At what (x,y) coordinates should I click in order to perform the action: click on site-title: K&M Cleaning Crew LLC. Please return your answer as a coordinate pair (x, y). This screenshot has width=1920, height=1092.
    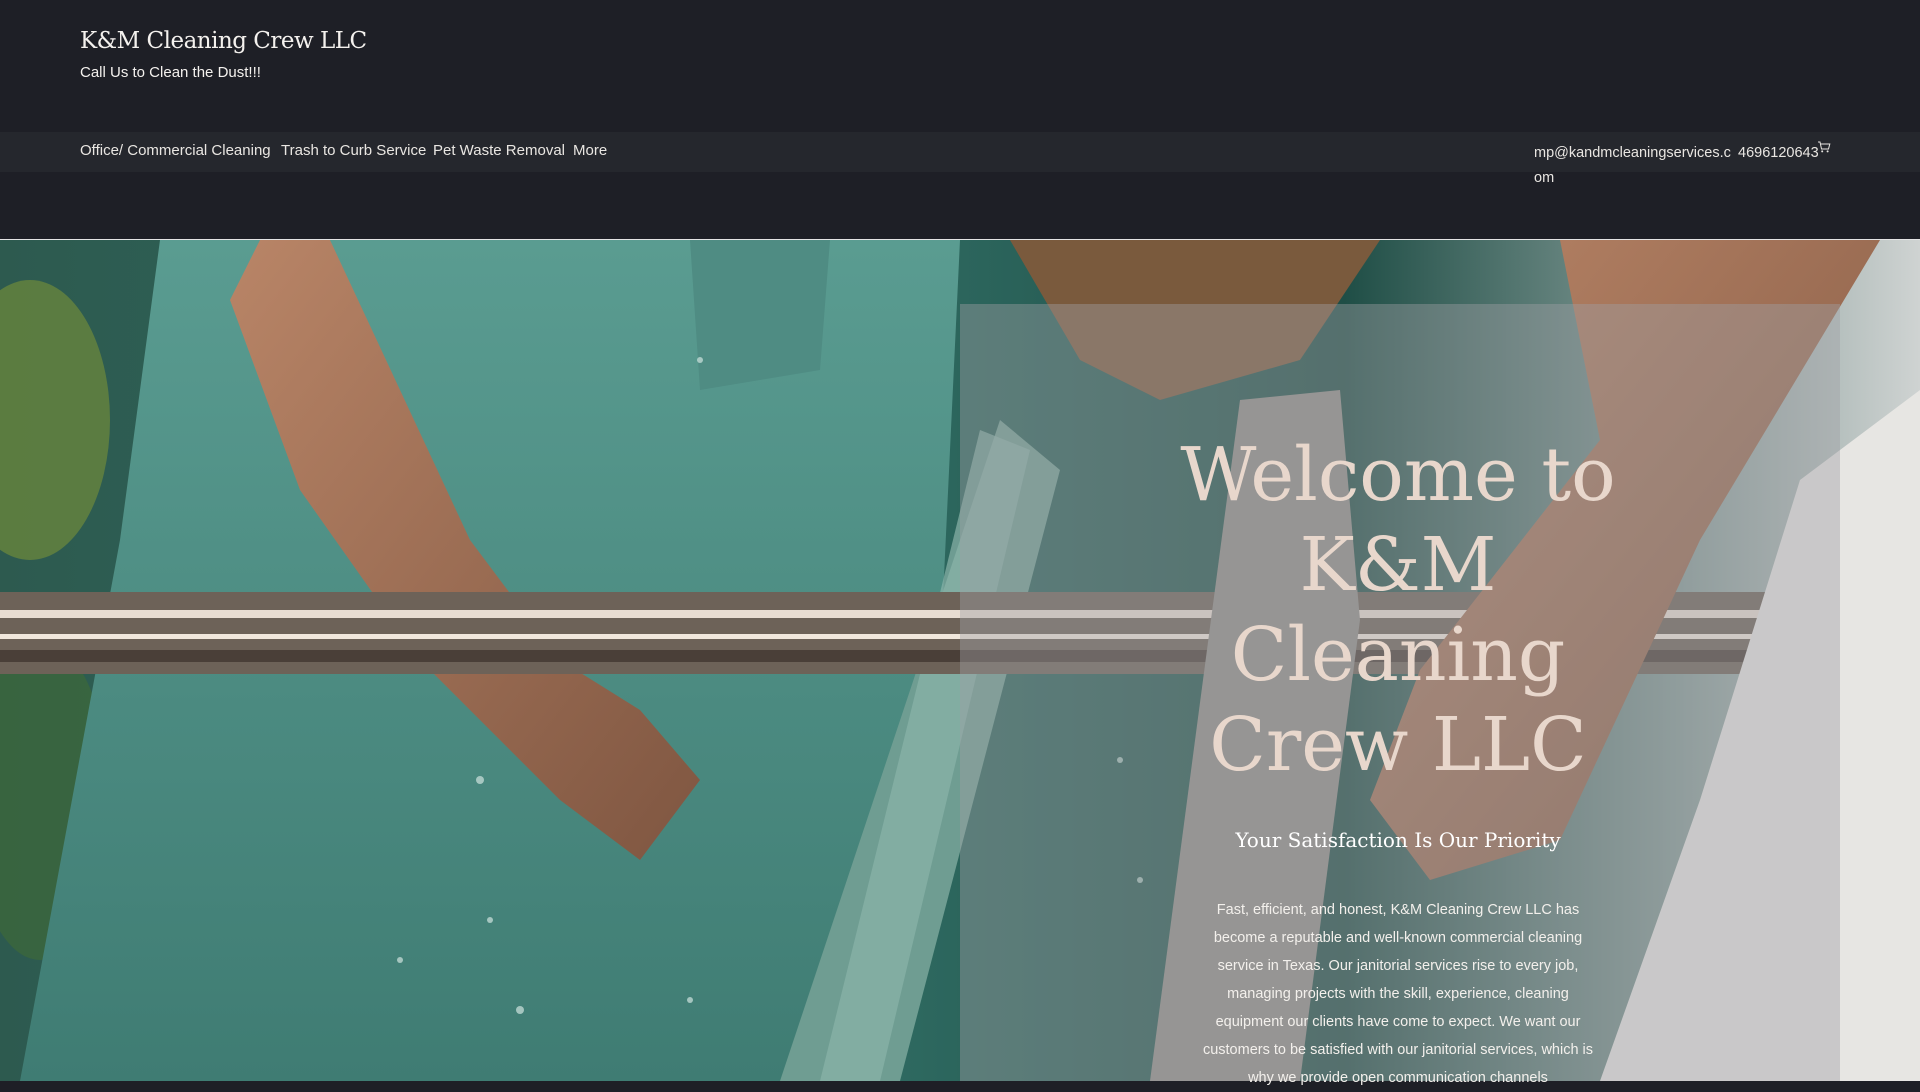
    Looking at the image, I should click on (223, 41).